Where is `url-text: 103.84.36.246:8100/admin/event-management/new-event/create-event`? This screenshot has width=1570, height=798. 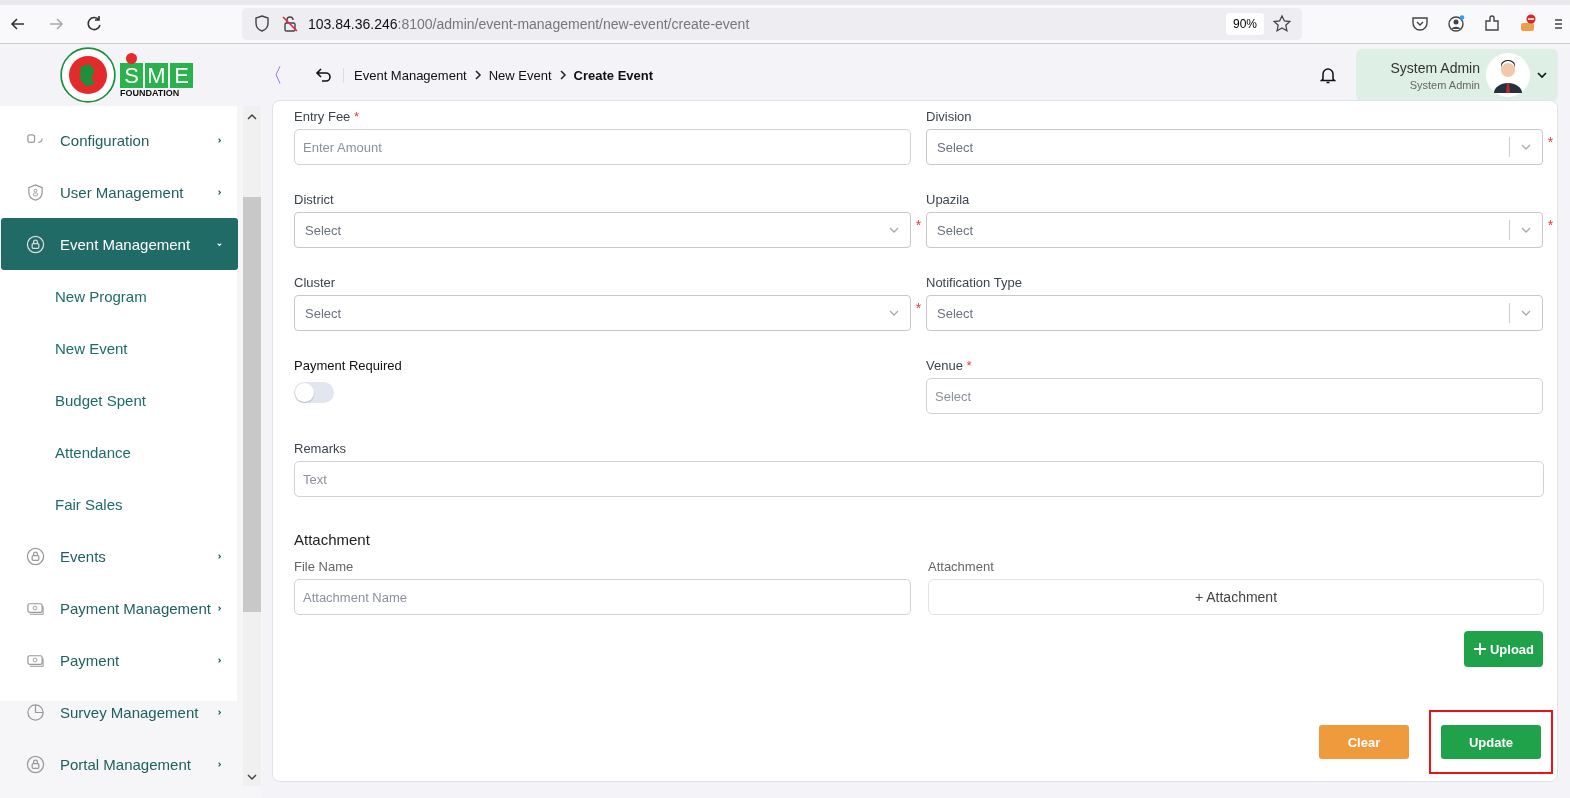 url-text: 103.84.36.246:8100/admin/event-management/new-event/create-event is located at coordinates (529, 24).